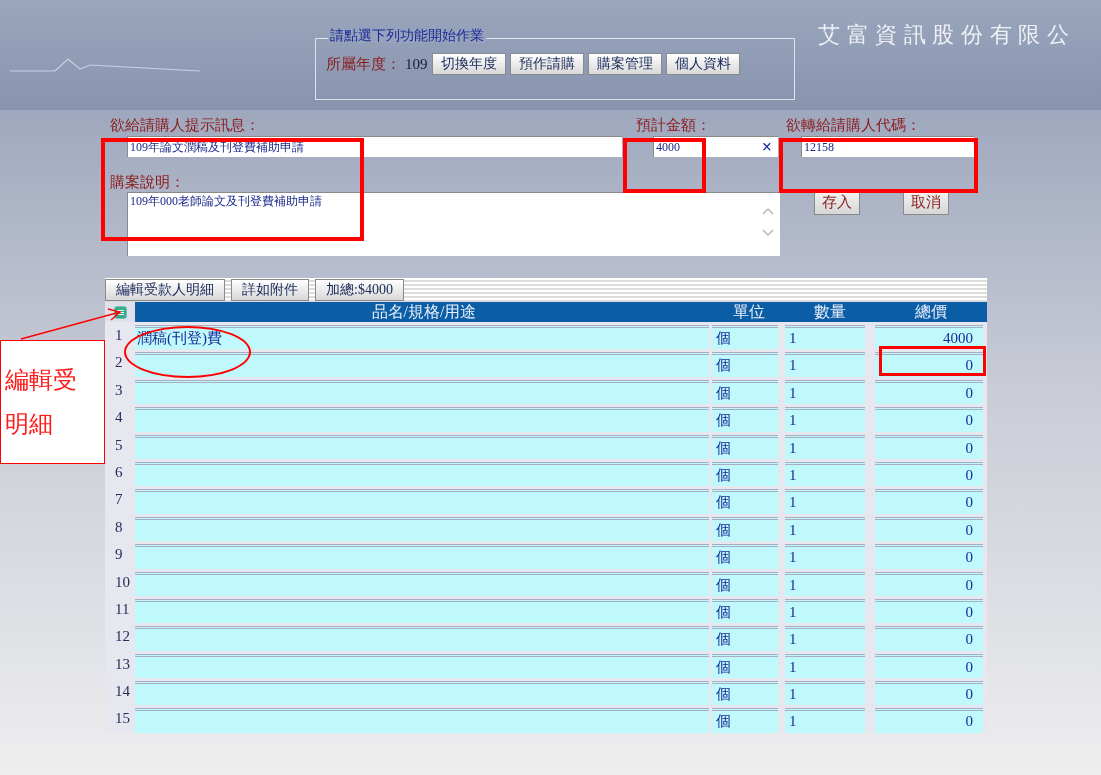 This screenshot has width=1101, height=775. Describe the element at coordinates (853, 125) in the screenshot. I see `field-label: 欲轉給請購人代碼：` at that location.